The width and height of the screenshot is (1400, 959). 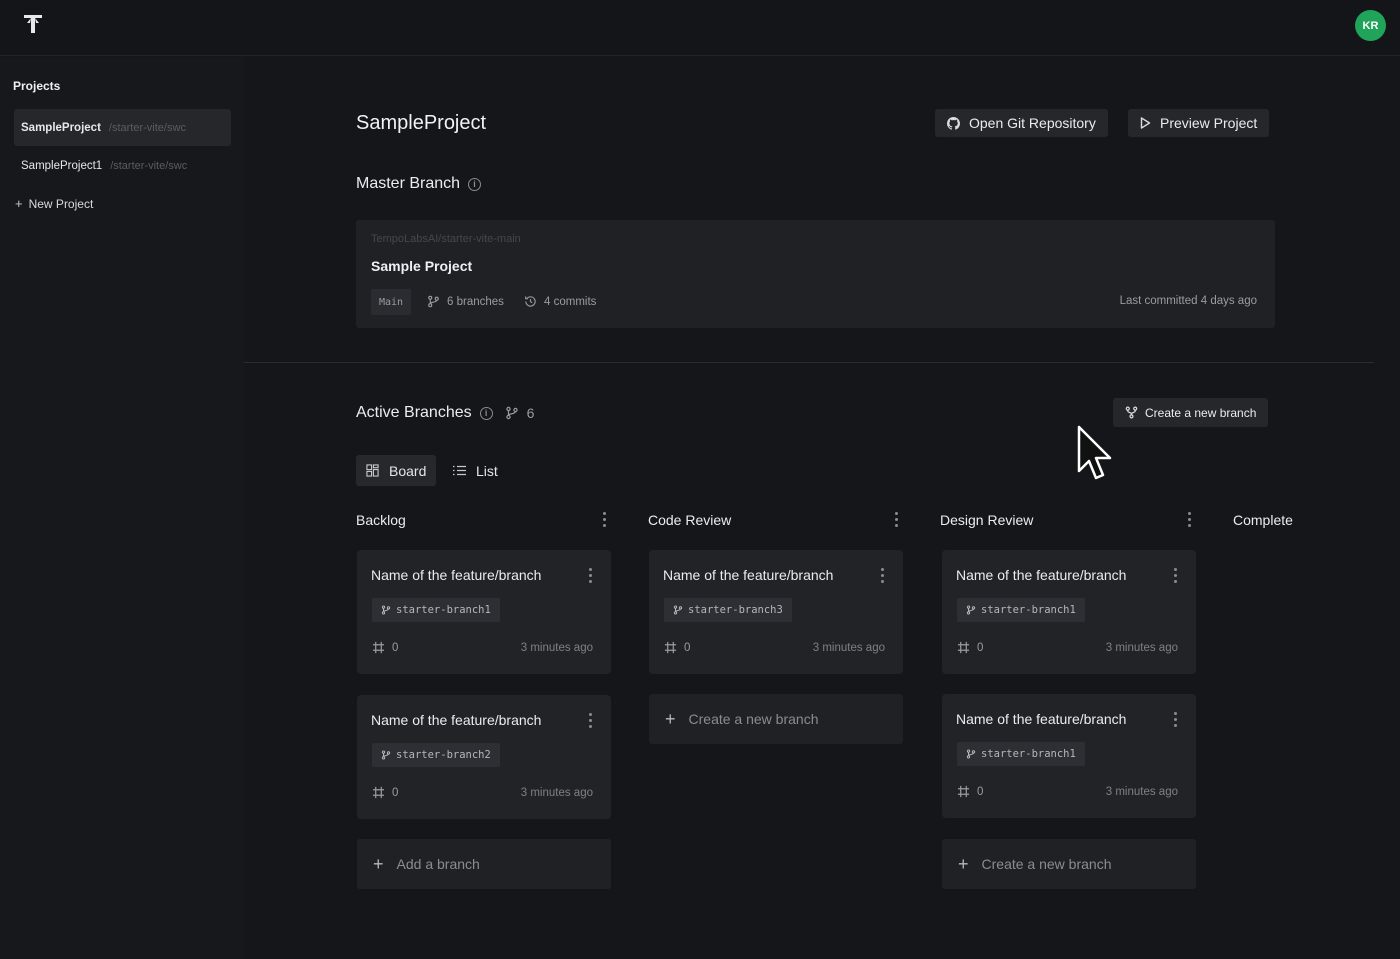 What do you see at coordinates (1046, 864) in the screenshot?
I see `create-branch-card-label: Create a new branch` at bounding box center [1046, 864].